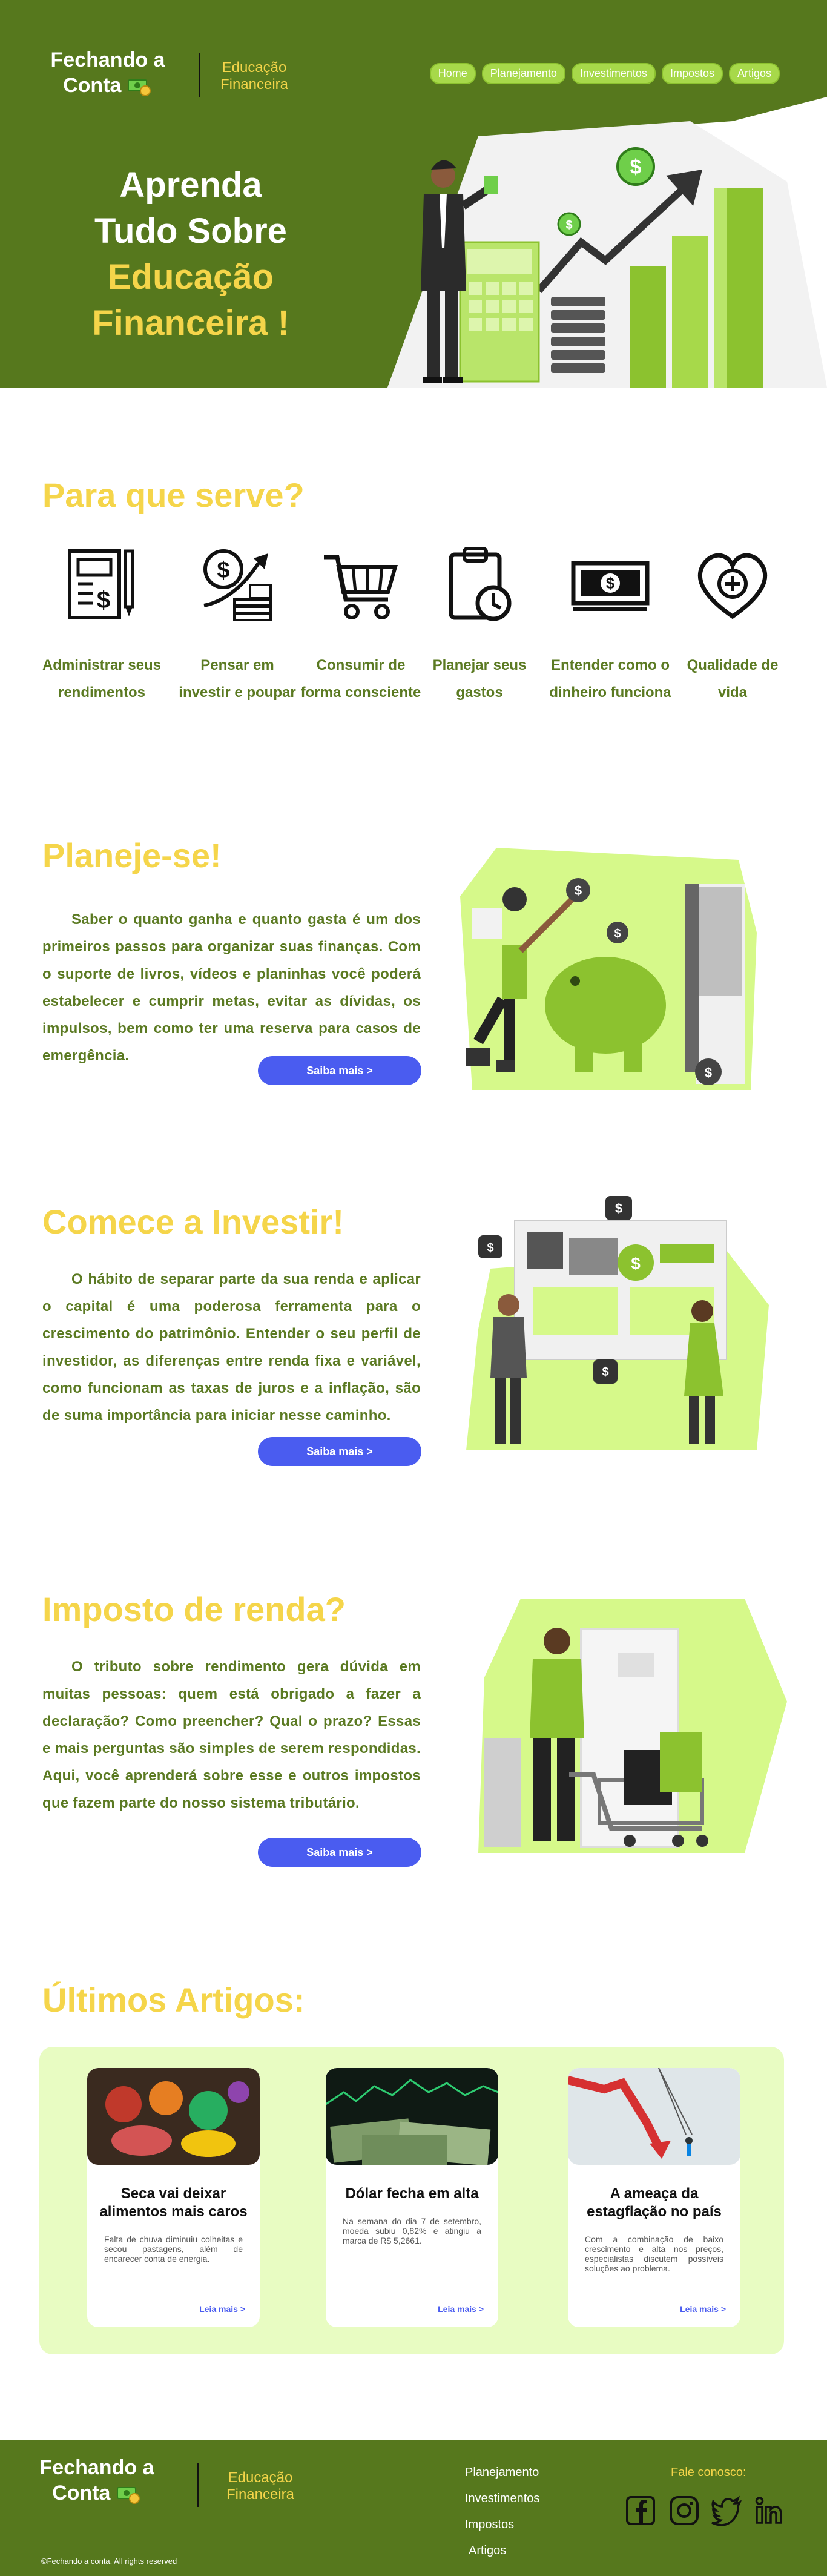  I want to click on purpose-item: Planejar seus gastos, so click(479, 625).